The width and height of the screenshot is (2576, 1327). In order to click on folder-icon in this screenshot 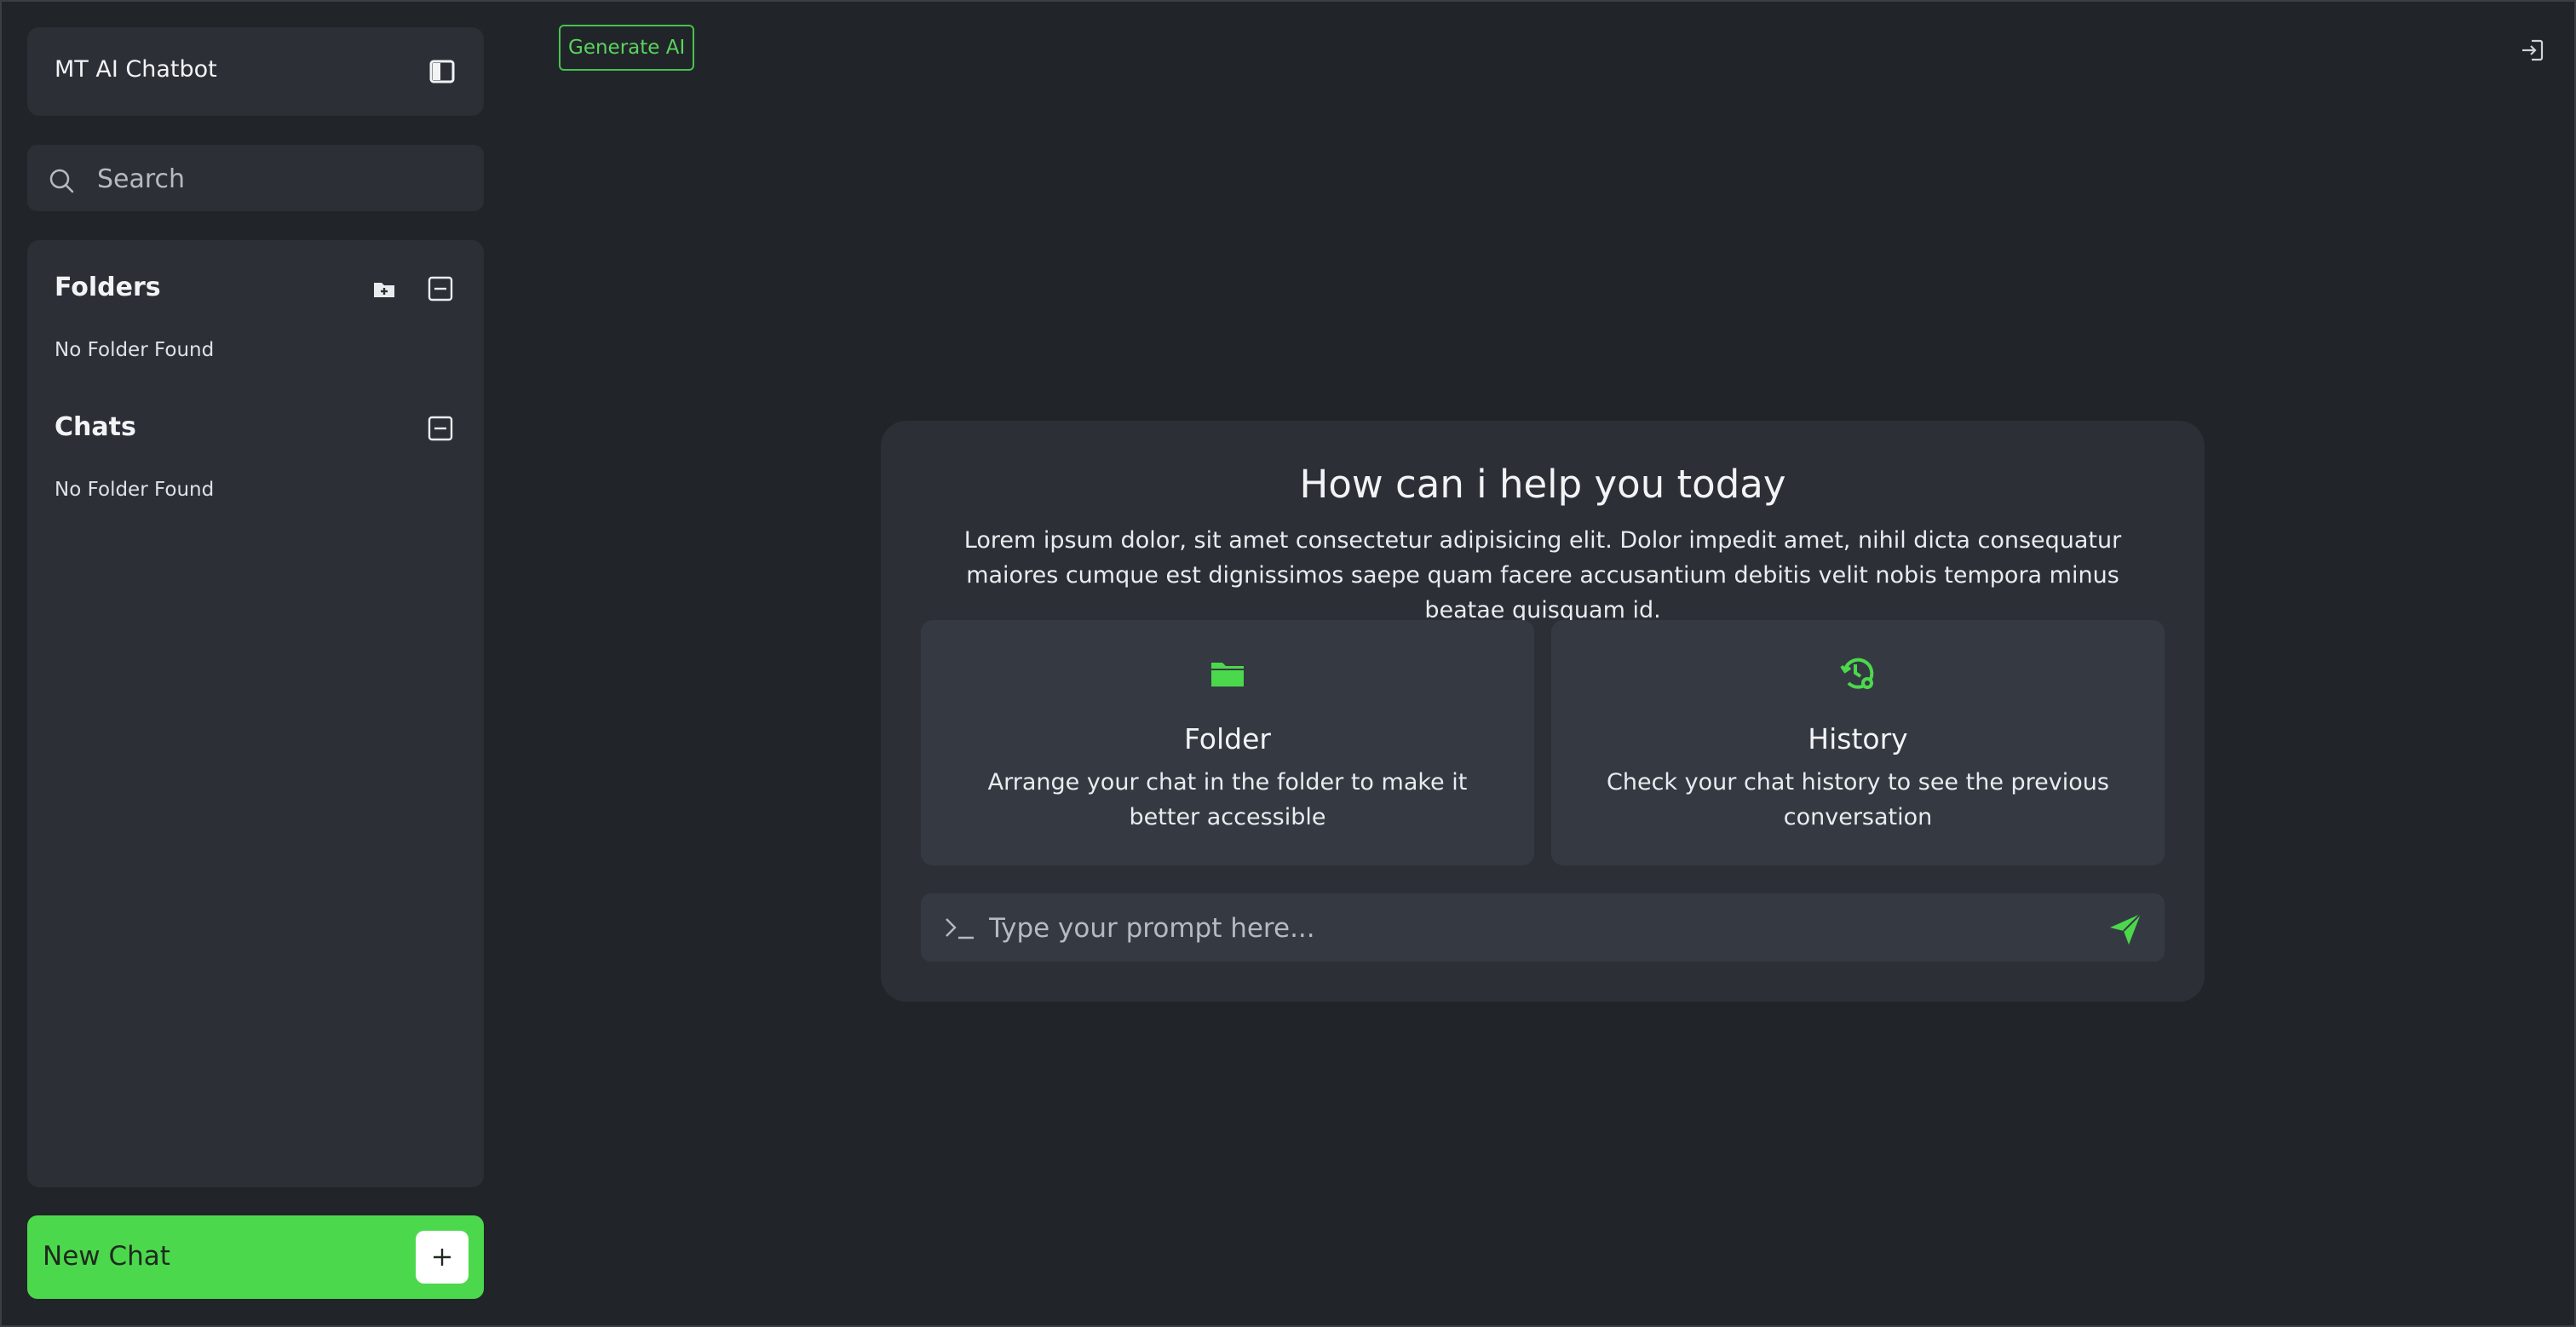, I will do `click(1227, 674)`.